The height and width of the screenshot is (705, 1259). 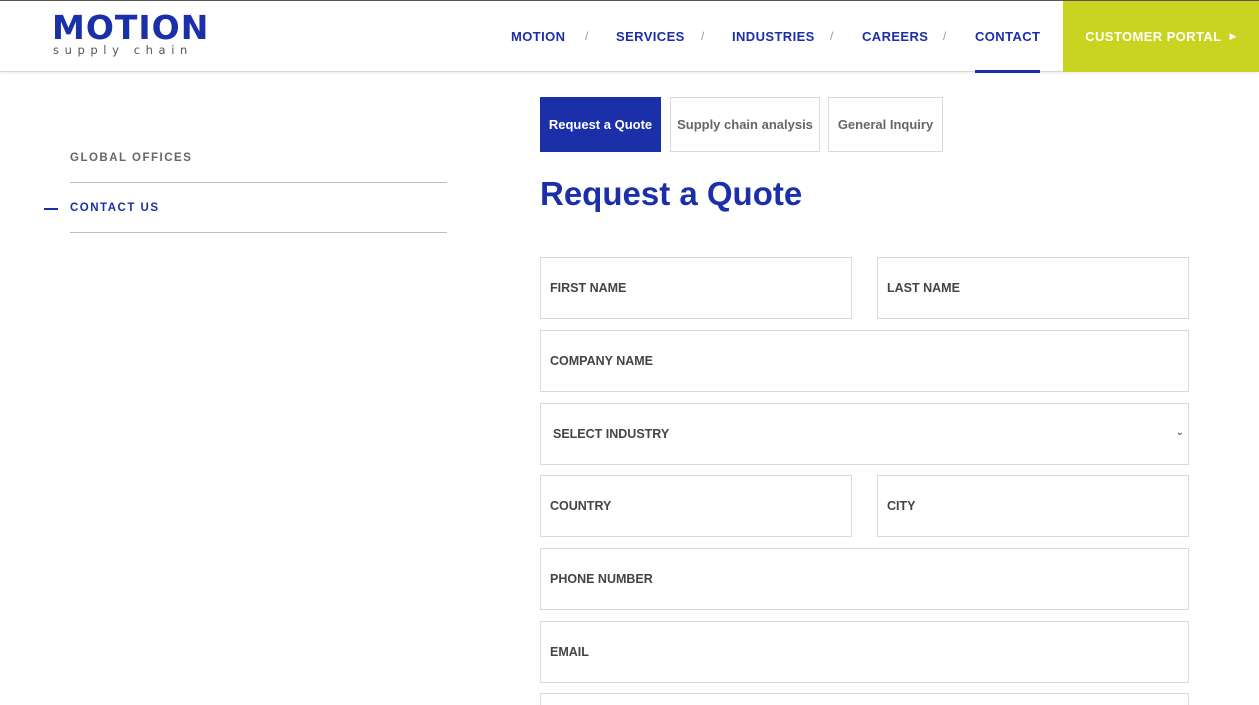 I want to click on country-input, so click(x=696, y=506).